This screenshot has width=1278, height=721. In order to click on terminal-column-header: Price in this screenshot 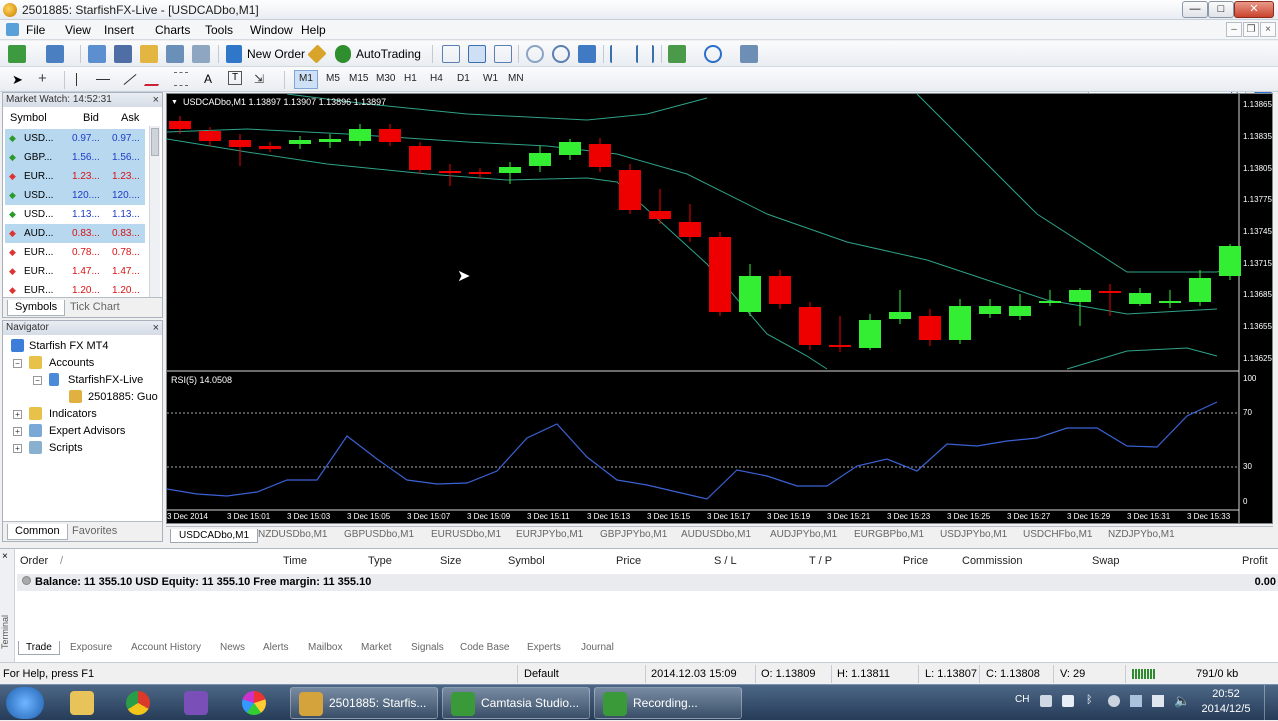, I will do `click(628, 561)`.